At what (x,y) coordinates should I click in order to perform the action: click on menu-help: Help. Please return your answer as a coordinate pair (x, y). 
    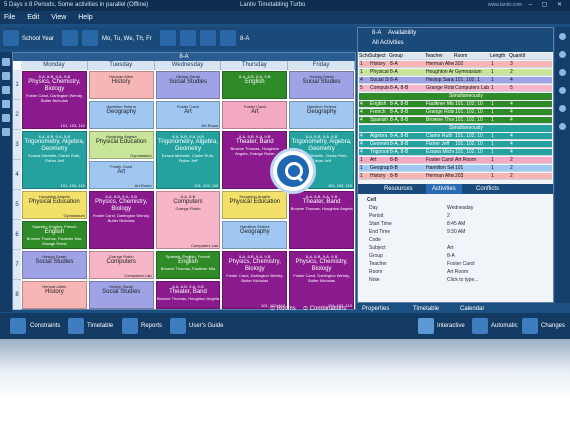
    Looking at the image, I should click on (85, 17).